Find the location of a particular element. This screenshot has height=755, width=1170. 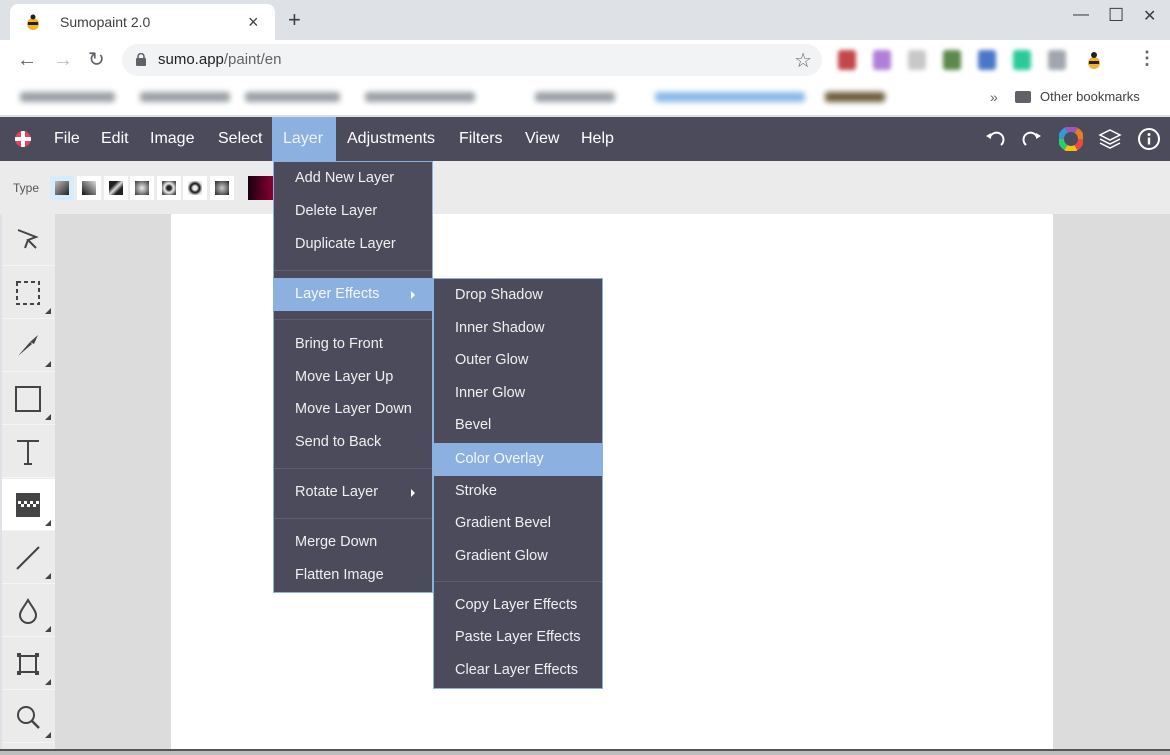

layers-icon is located at coordinates (1110, 139).